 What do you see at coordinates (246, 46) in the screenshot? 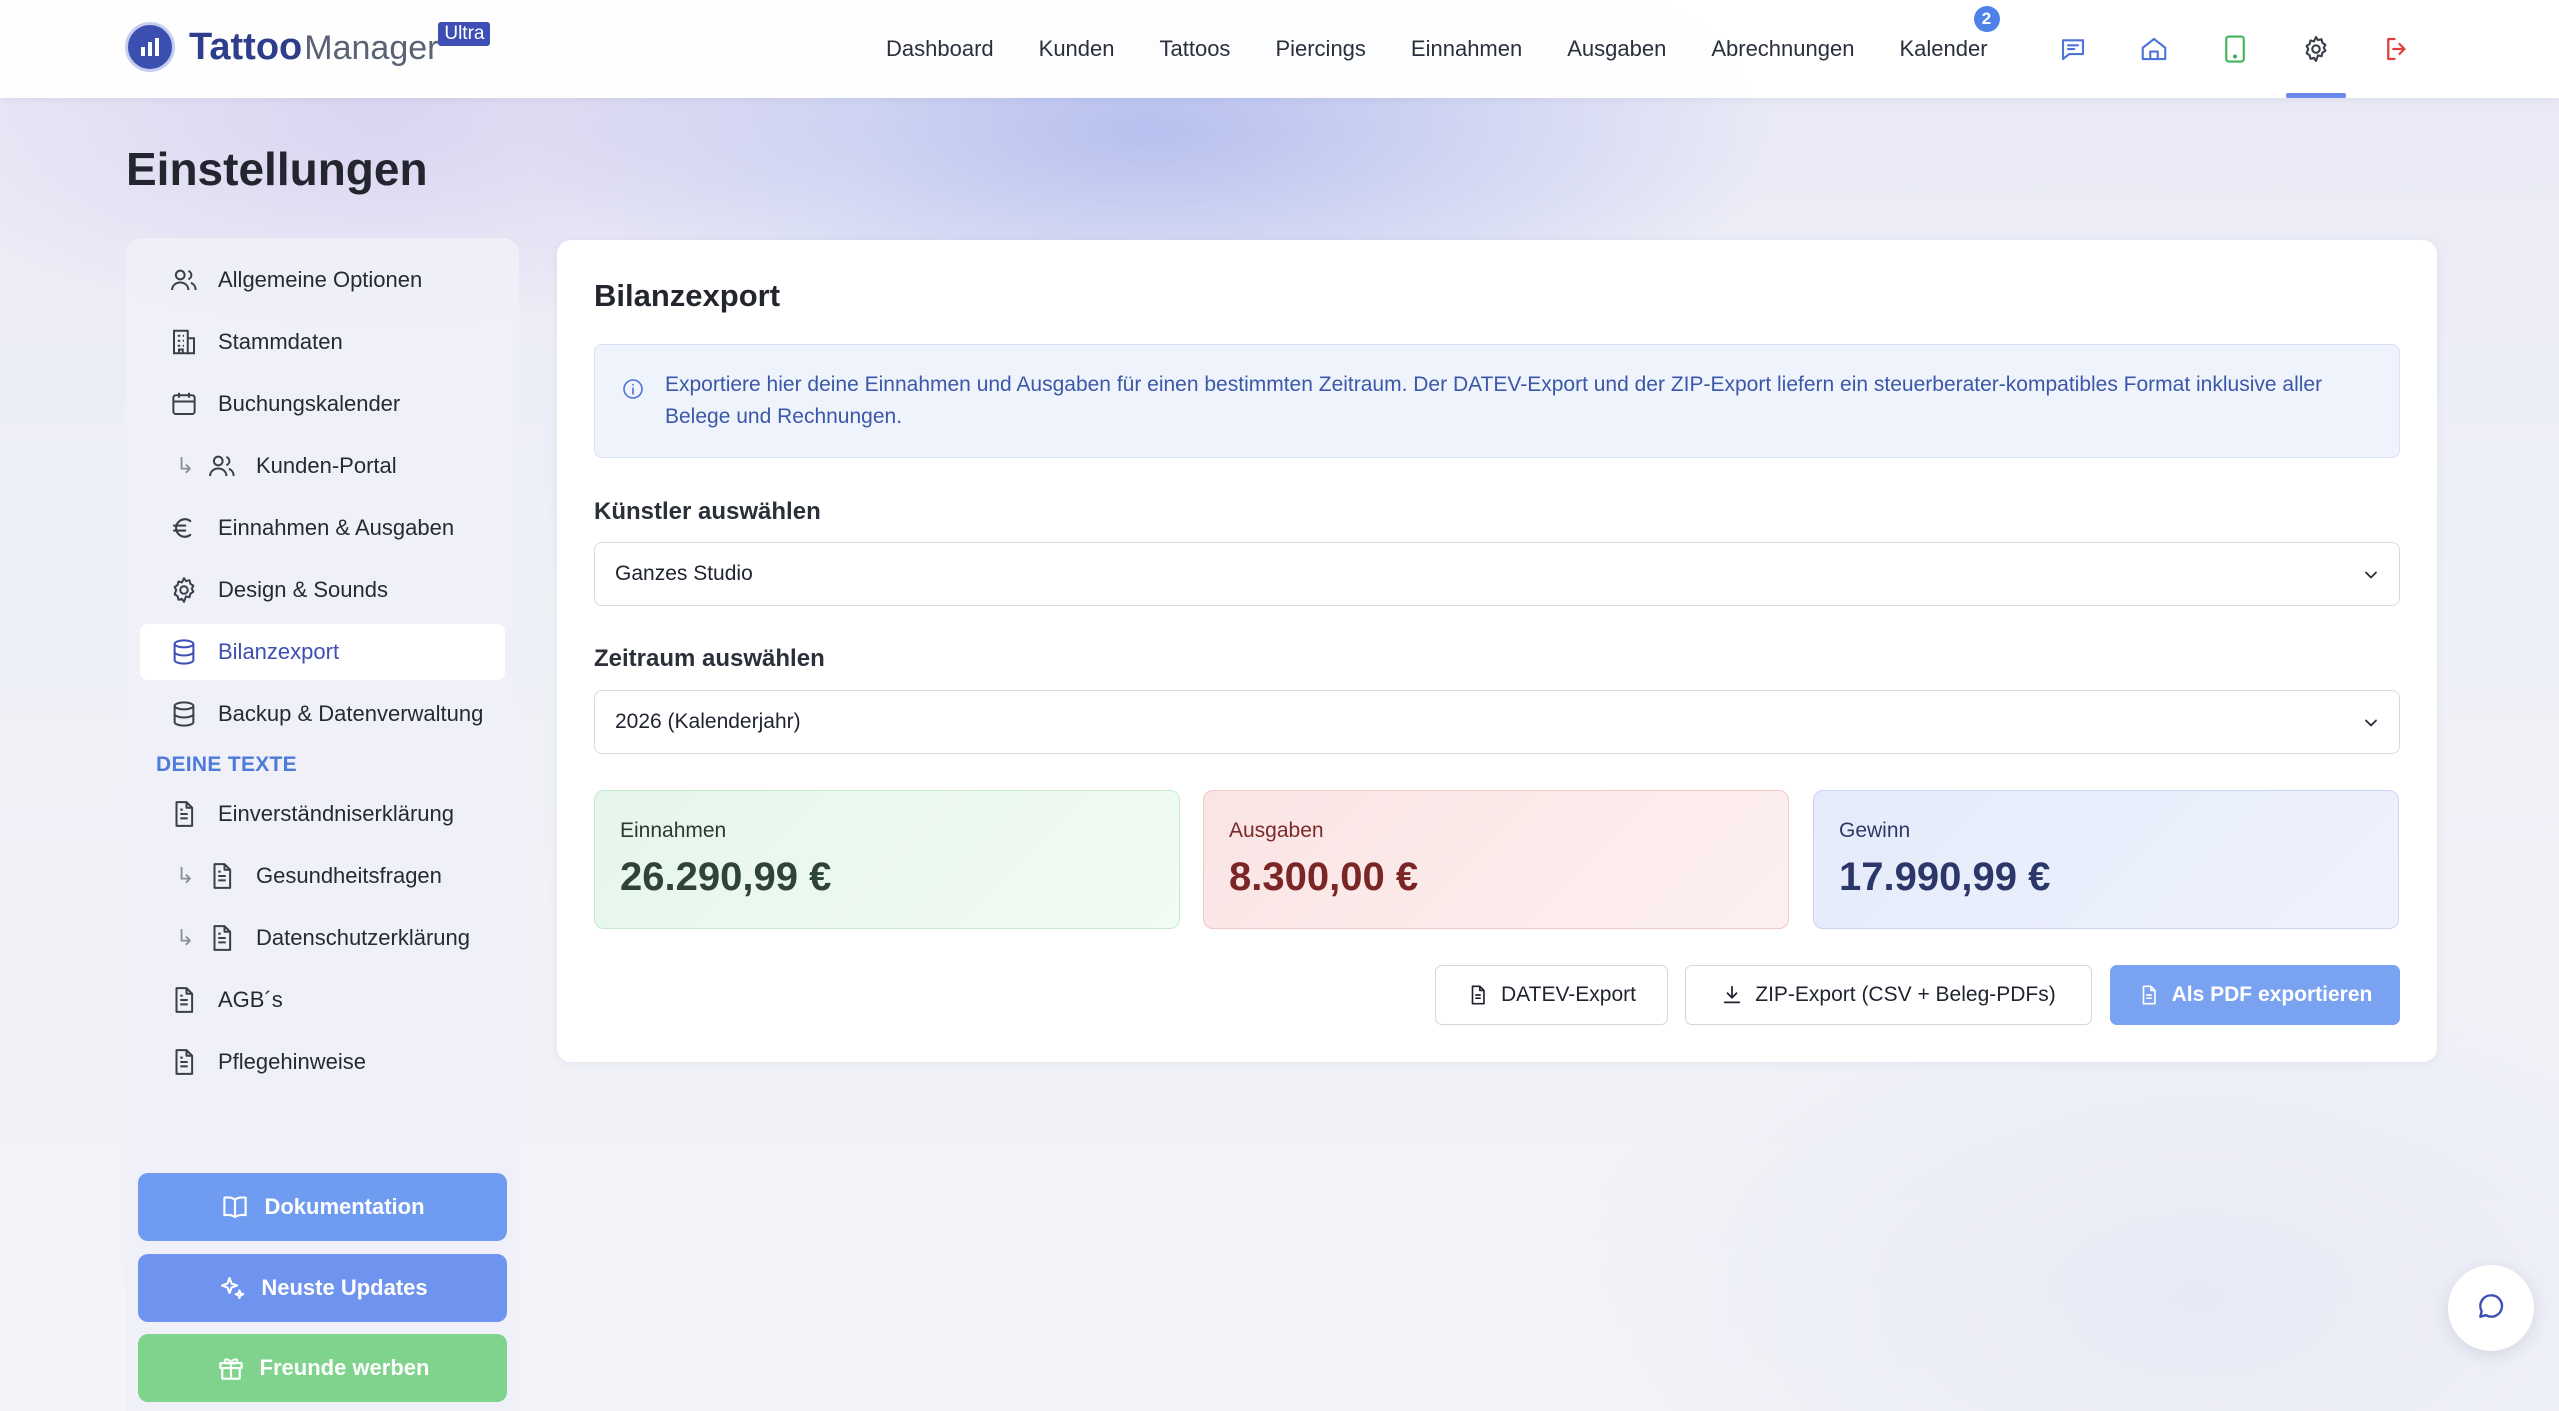
I see `logo-text-bold: Tattoo` at bounding box center [246, 46].